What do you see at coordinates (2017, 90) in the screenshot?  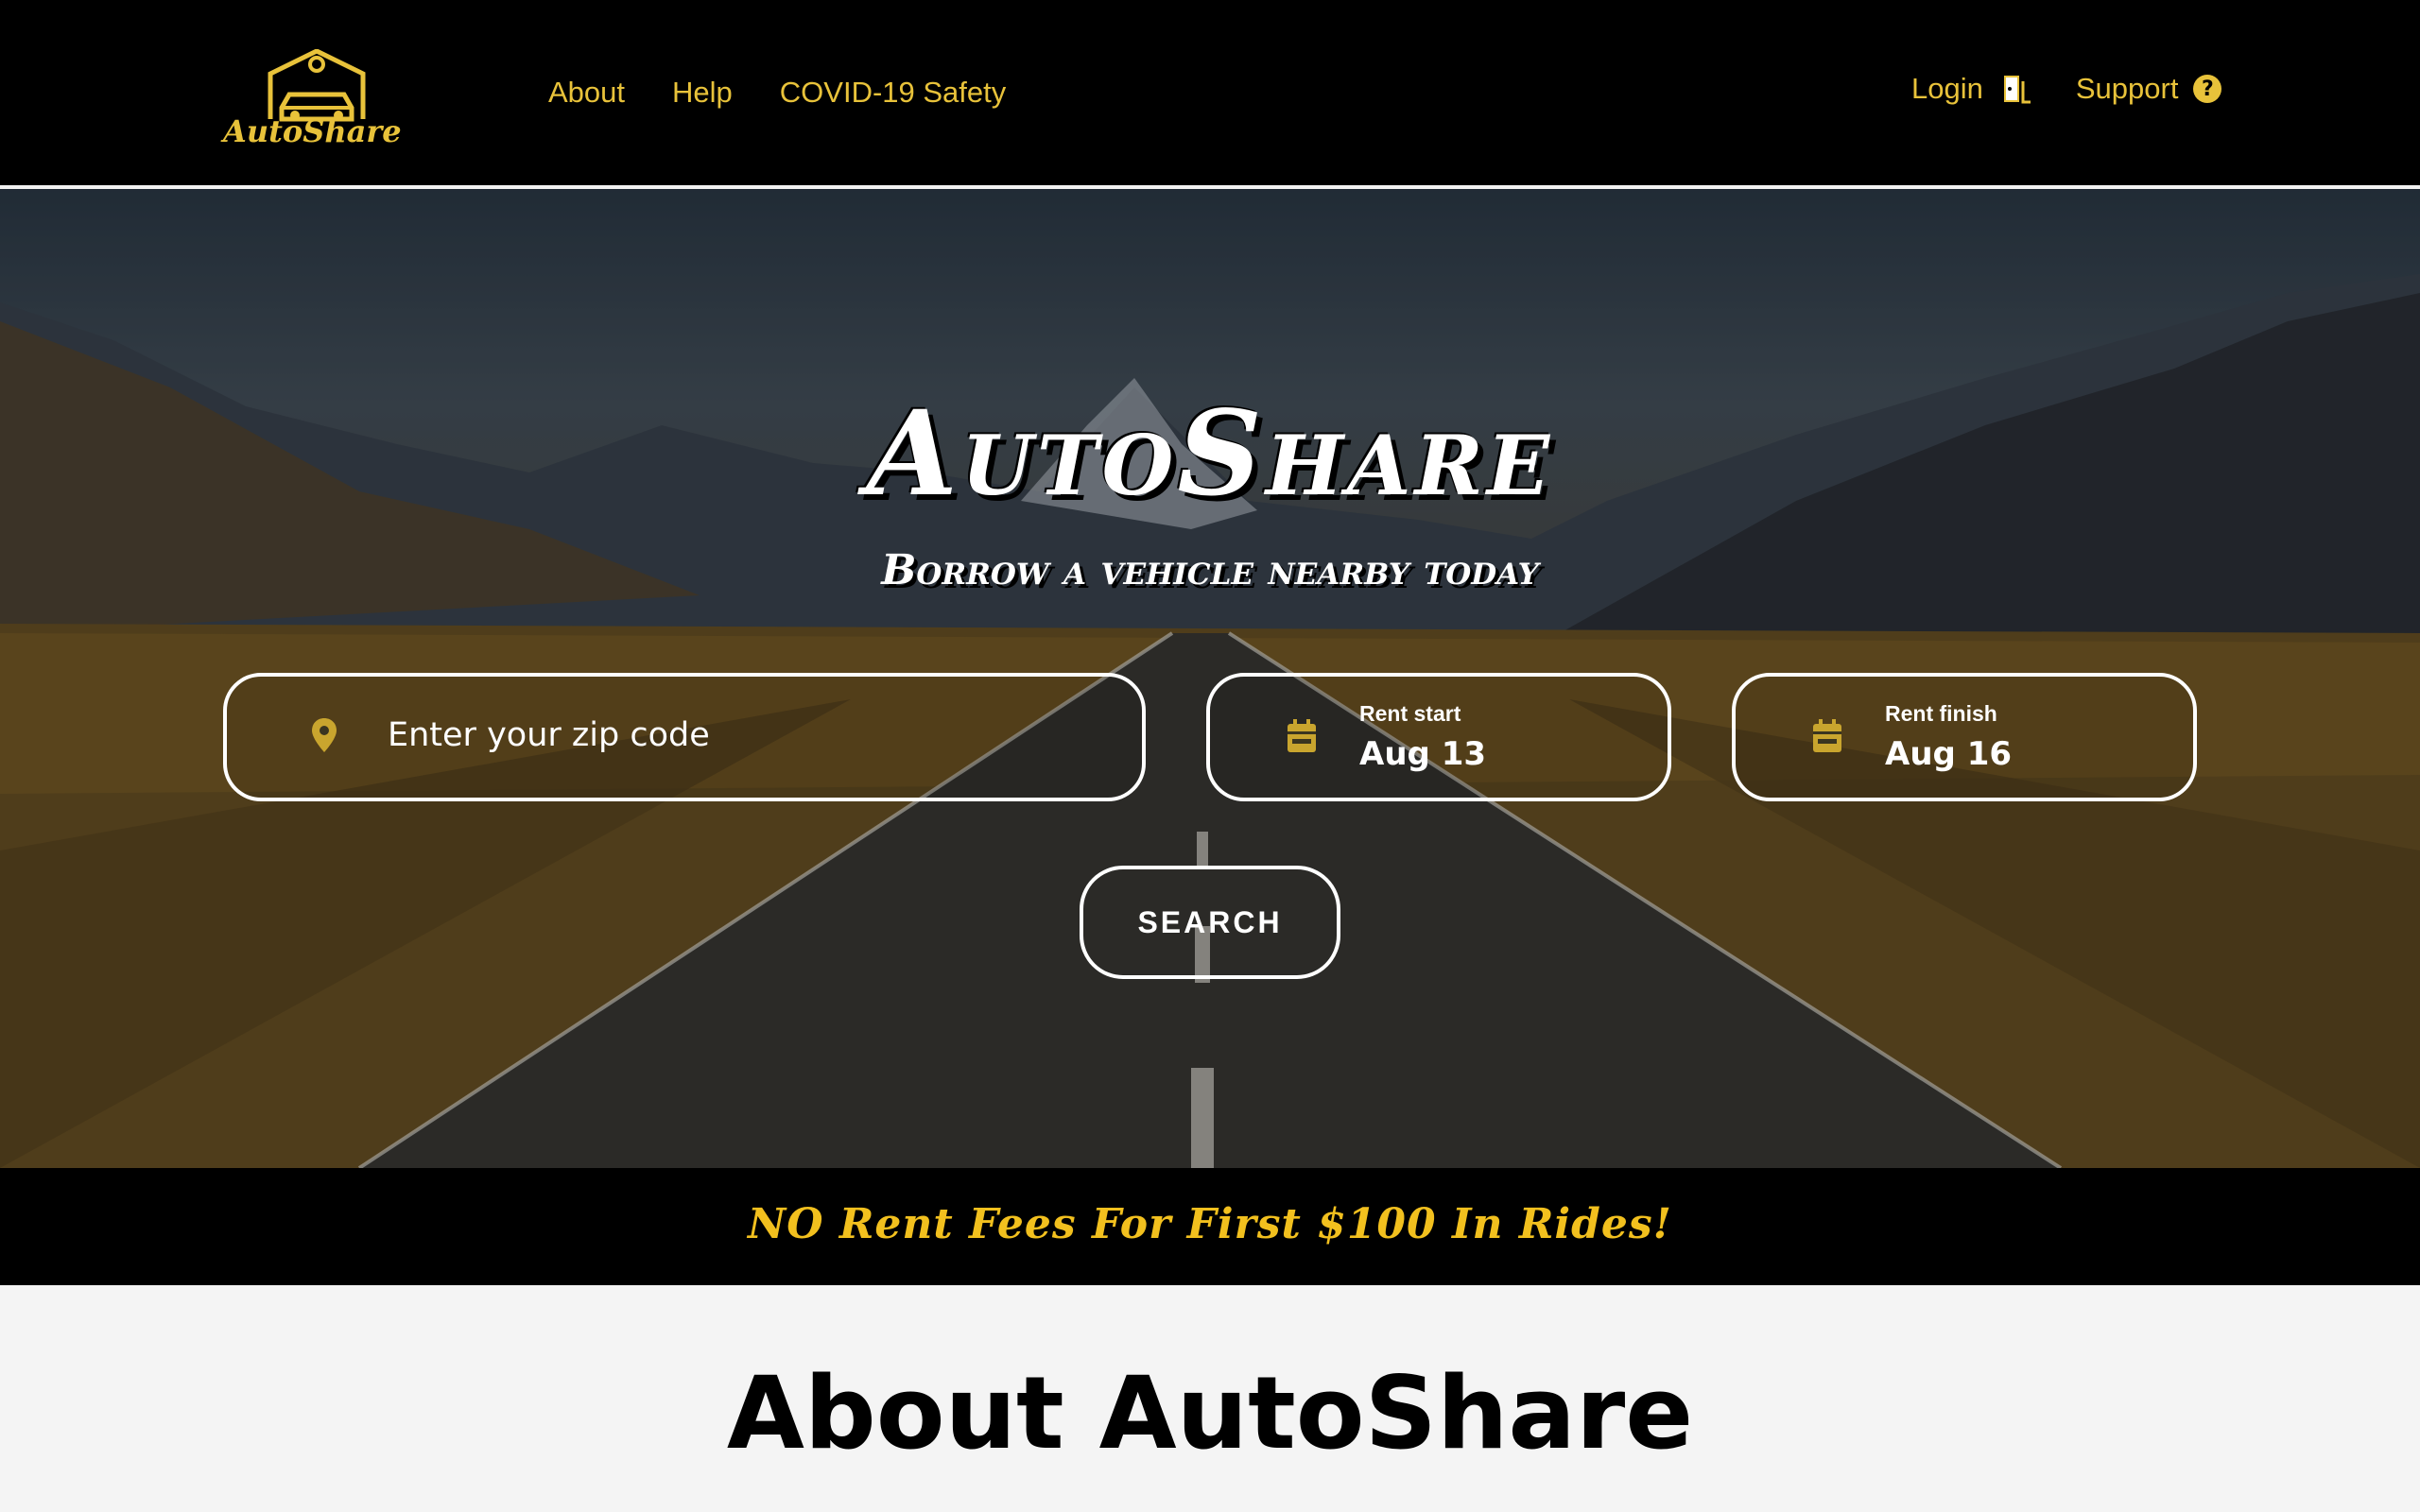 I see `door-exit-icon` at bounding box center [2017, 90].